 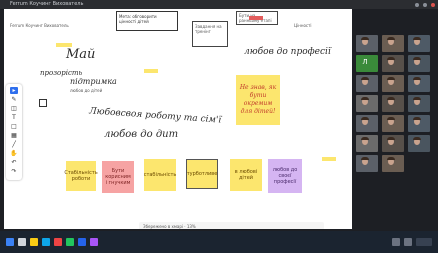 What do you see at coordinates (303, 25) in the screenshot?
I see `values-label: Цінності` at bounding box center [303, 25].